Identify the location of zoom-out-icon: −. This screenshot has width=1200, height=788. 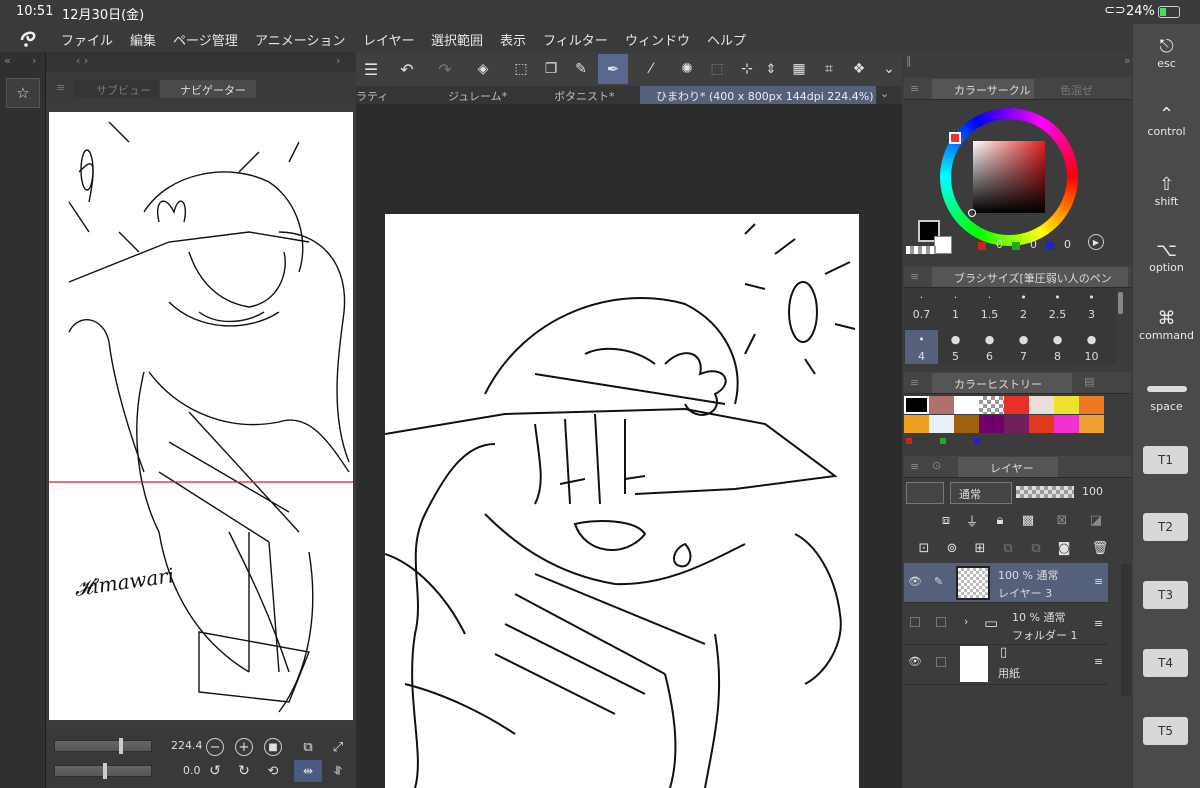
(215, 747).